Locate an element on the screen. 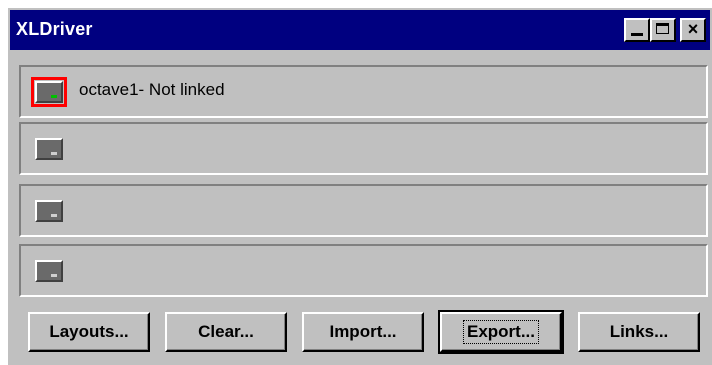 This screenshot has height=365, width=712. slot-label: octave1- Not linked is located at coordinates (152, 89).